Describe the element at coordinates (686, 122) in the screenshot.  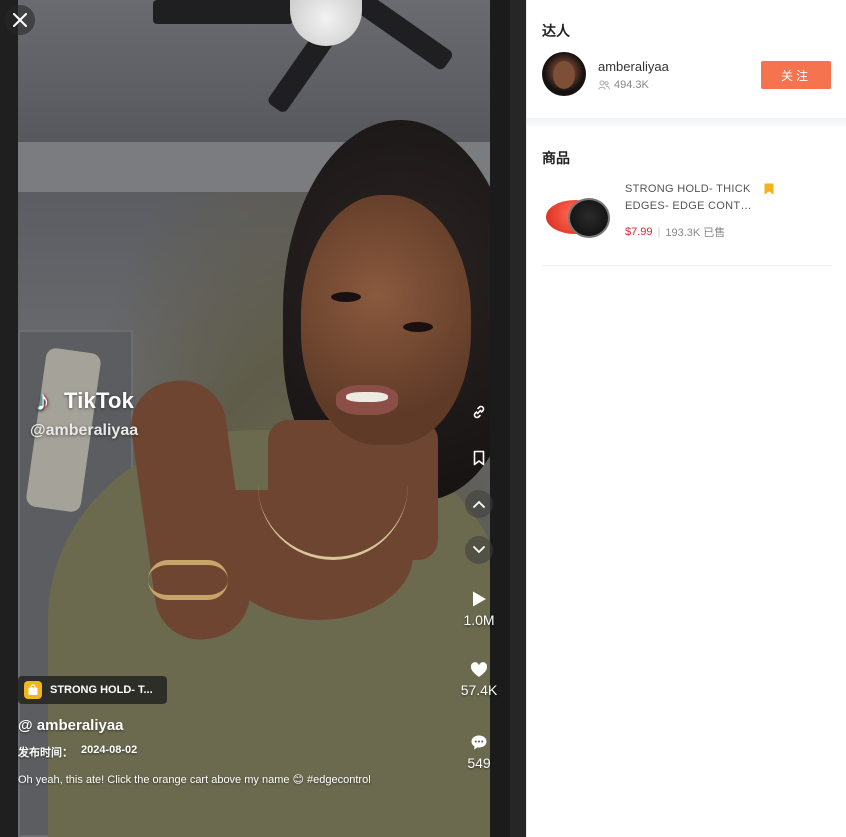
I see `section-divider` at that location.